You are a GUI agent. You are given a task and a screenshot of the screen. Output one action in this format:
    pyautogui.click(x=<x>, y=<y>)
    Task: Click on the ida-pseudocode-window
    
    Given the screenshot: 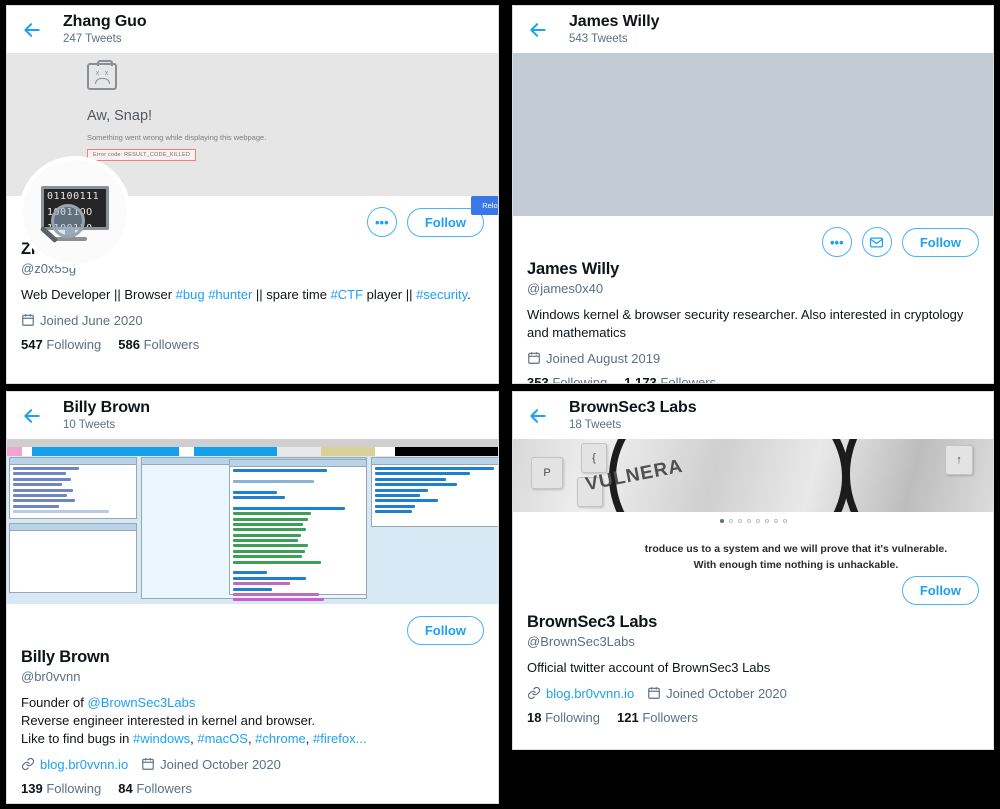 What is the action you would take?
    pyautogui.click(x=434, y=492)
    